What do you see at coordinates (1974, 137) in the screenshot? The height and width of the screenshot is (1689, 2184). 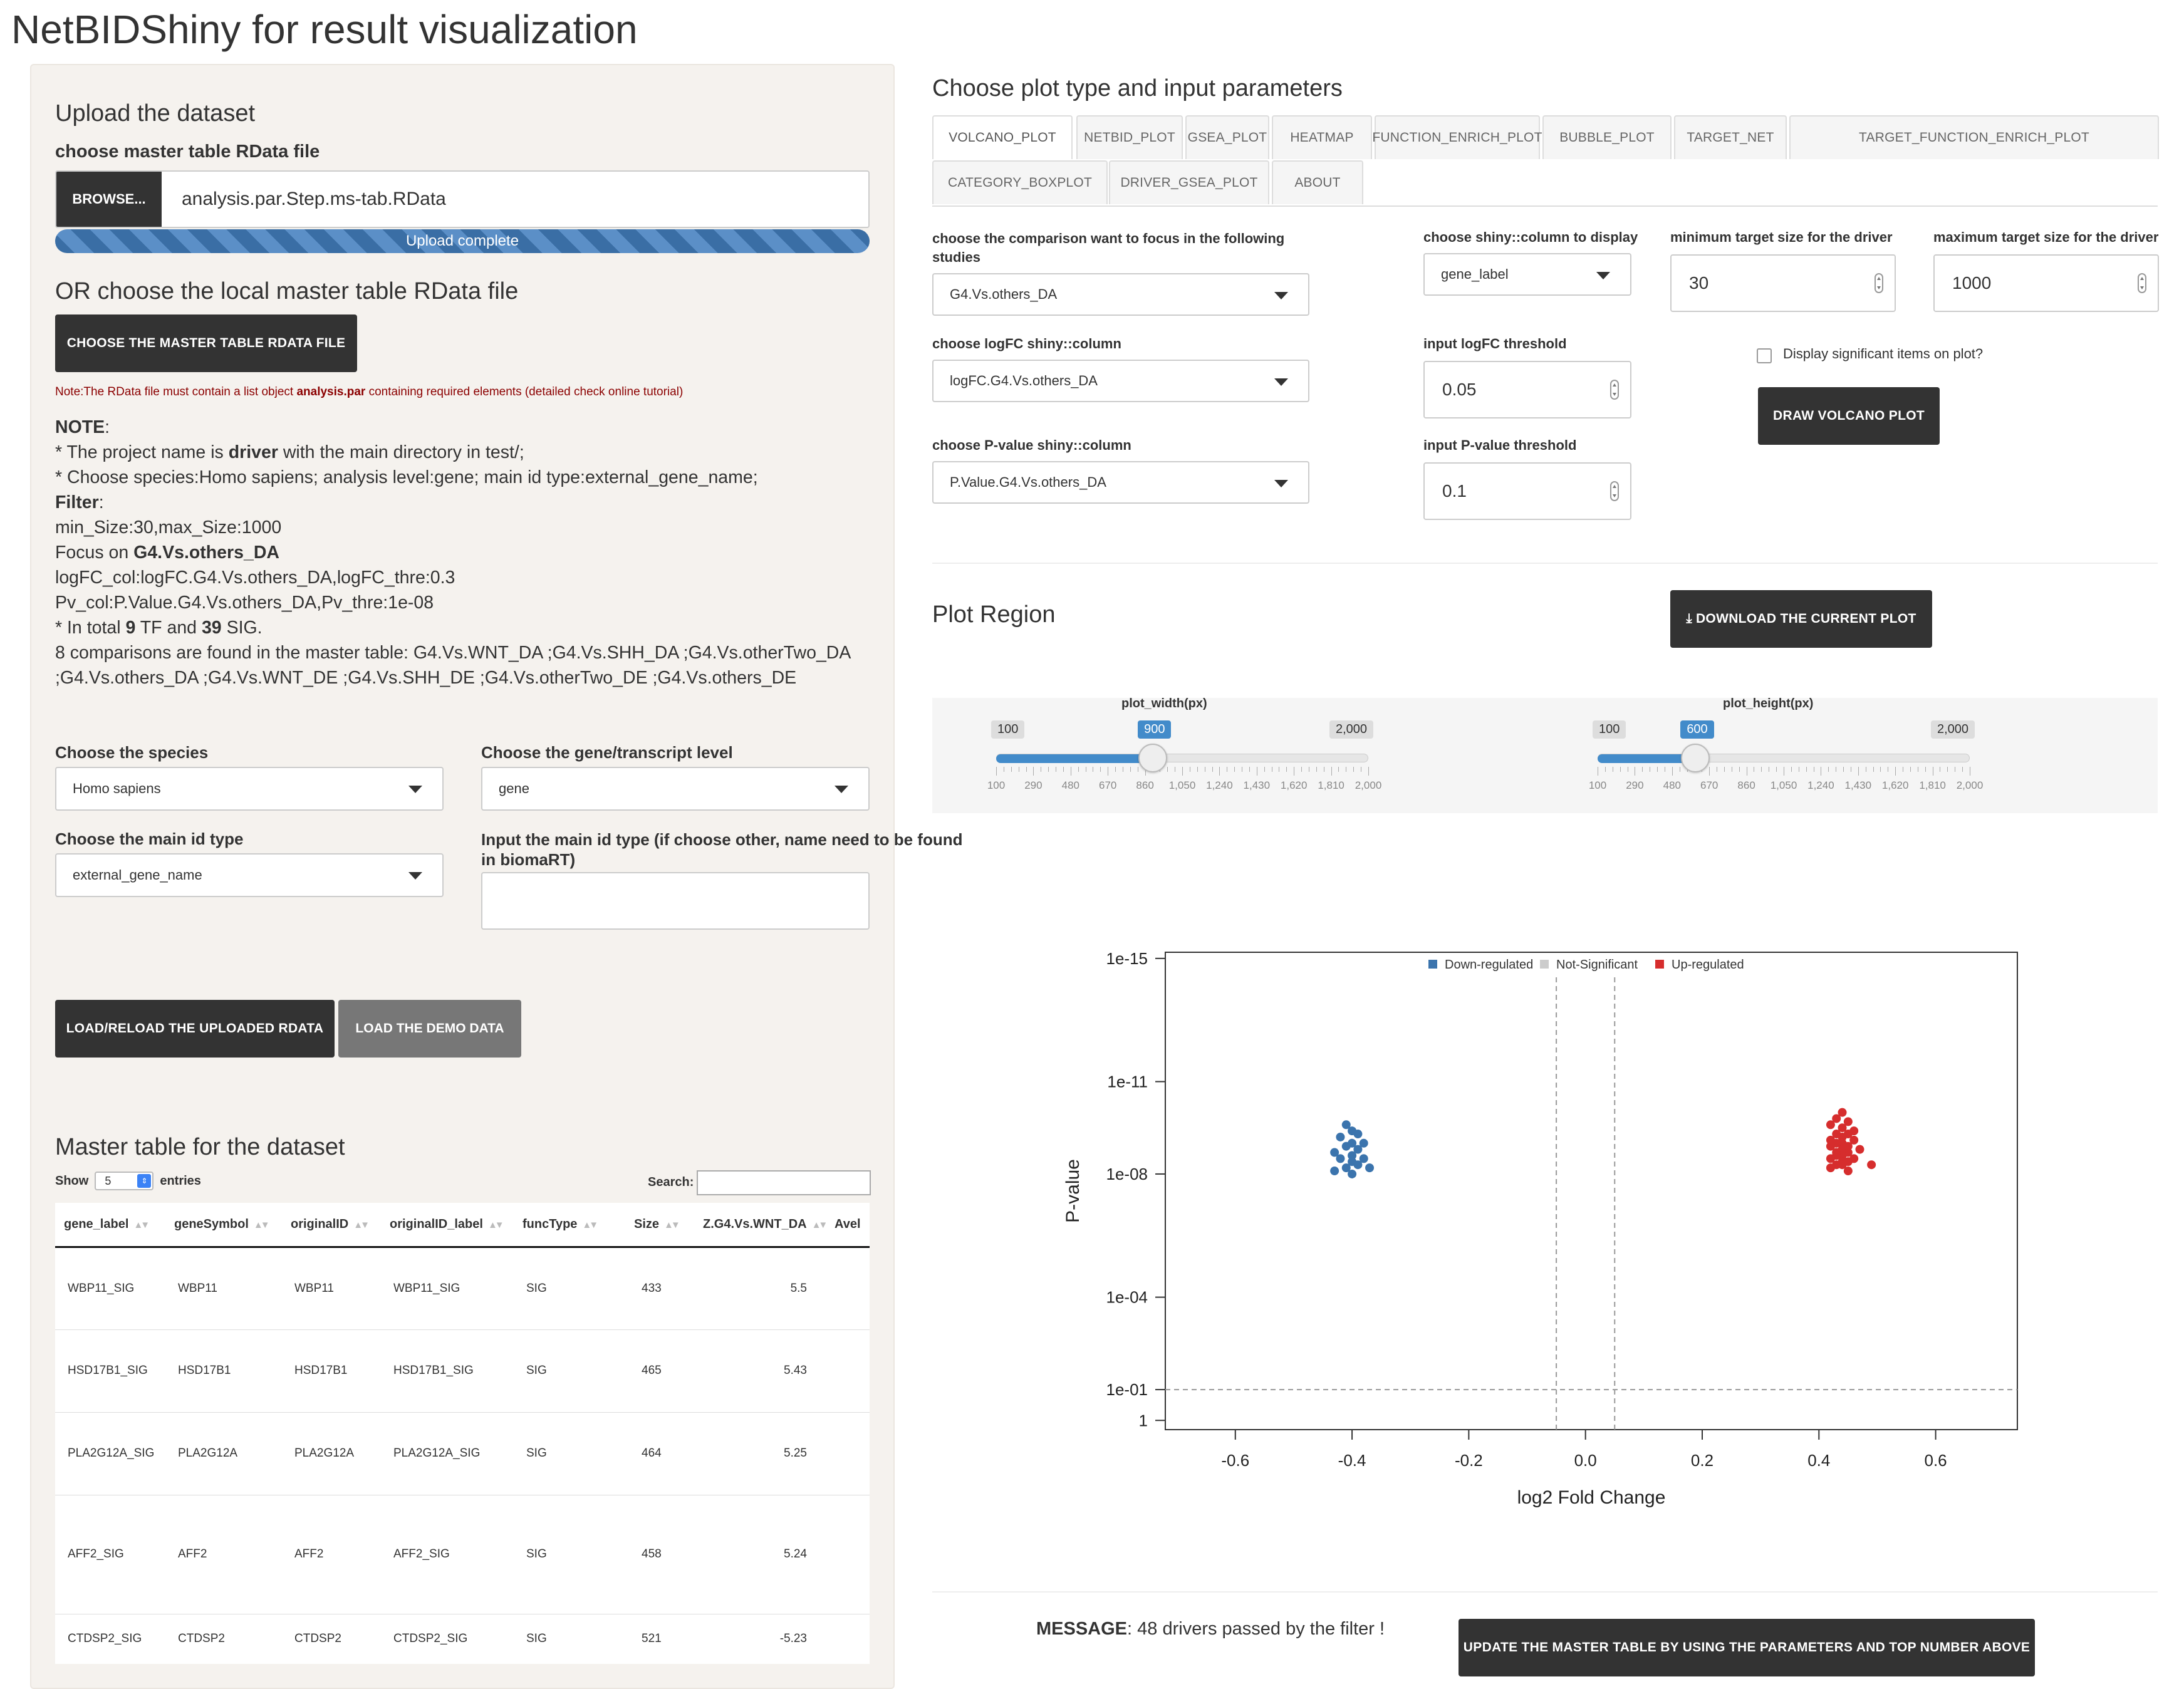 I see `tab-target-function-enrich-plot: TARGET_FUNCTION_ENRICH_PLOT` at bounding box center [1974, 137].